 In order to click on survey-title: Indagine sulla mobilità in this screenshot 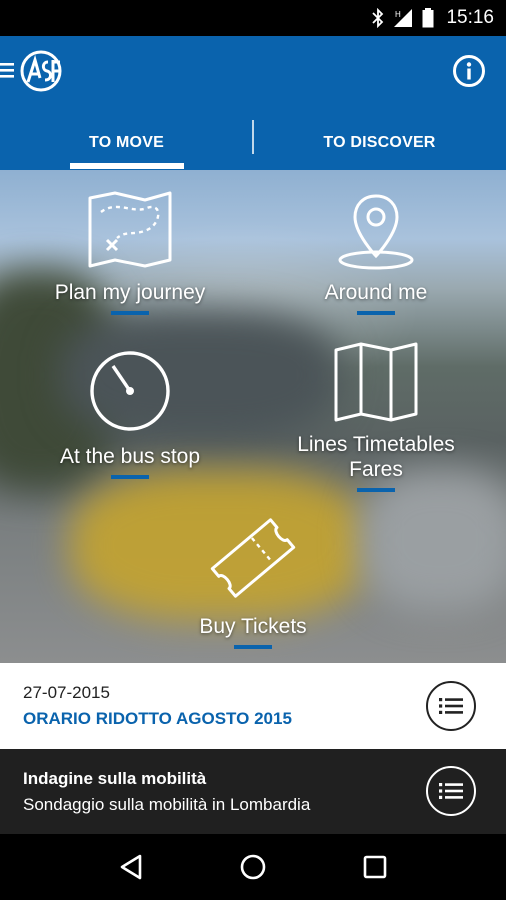, I will do `click(115, 778)`.